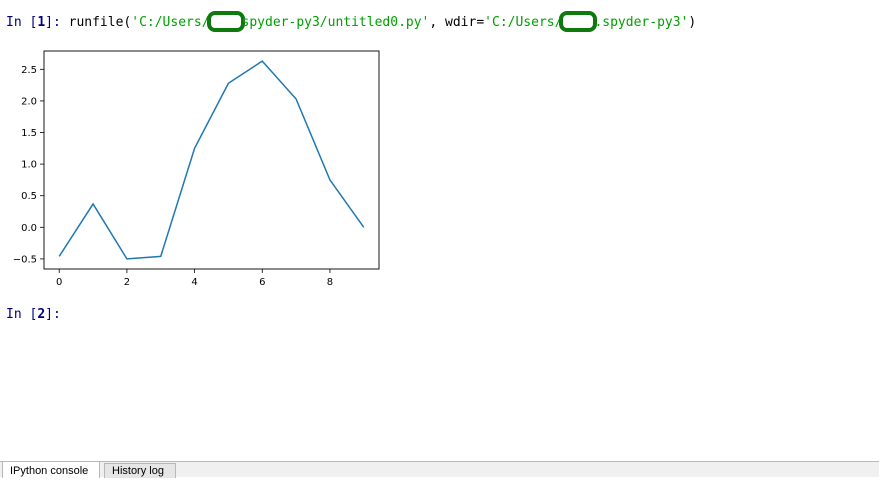  Describe the element at coordinates (37, 22) in the screenshot. I see `input-prompt-1: In [1]:` at that location.